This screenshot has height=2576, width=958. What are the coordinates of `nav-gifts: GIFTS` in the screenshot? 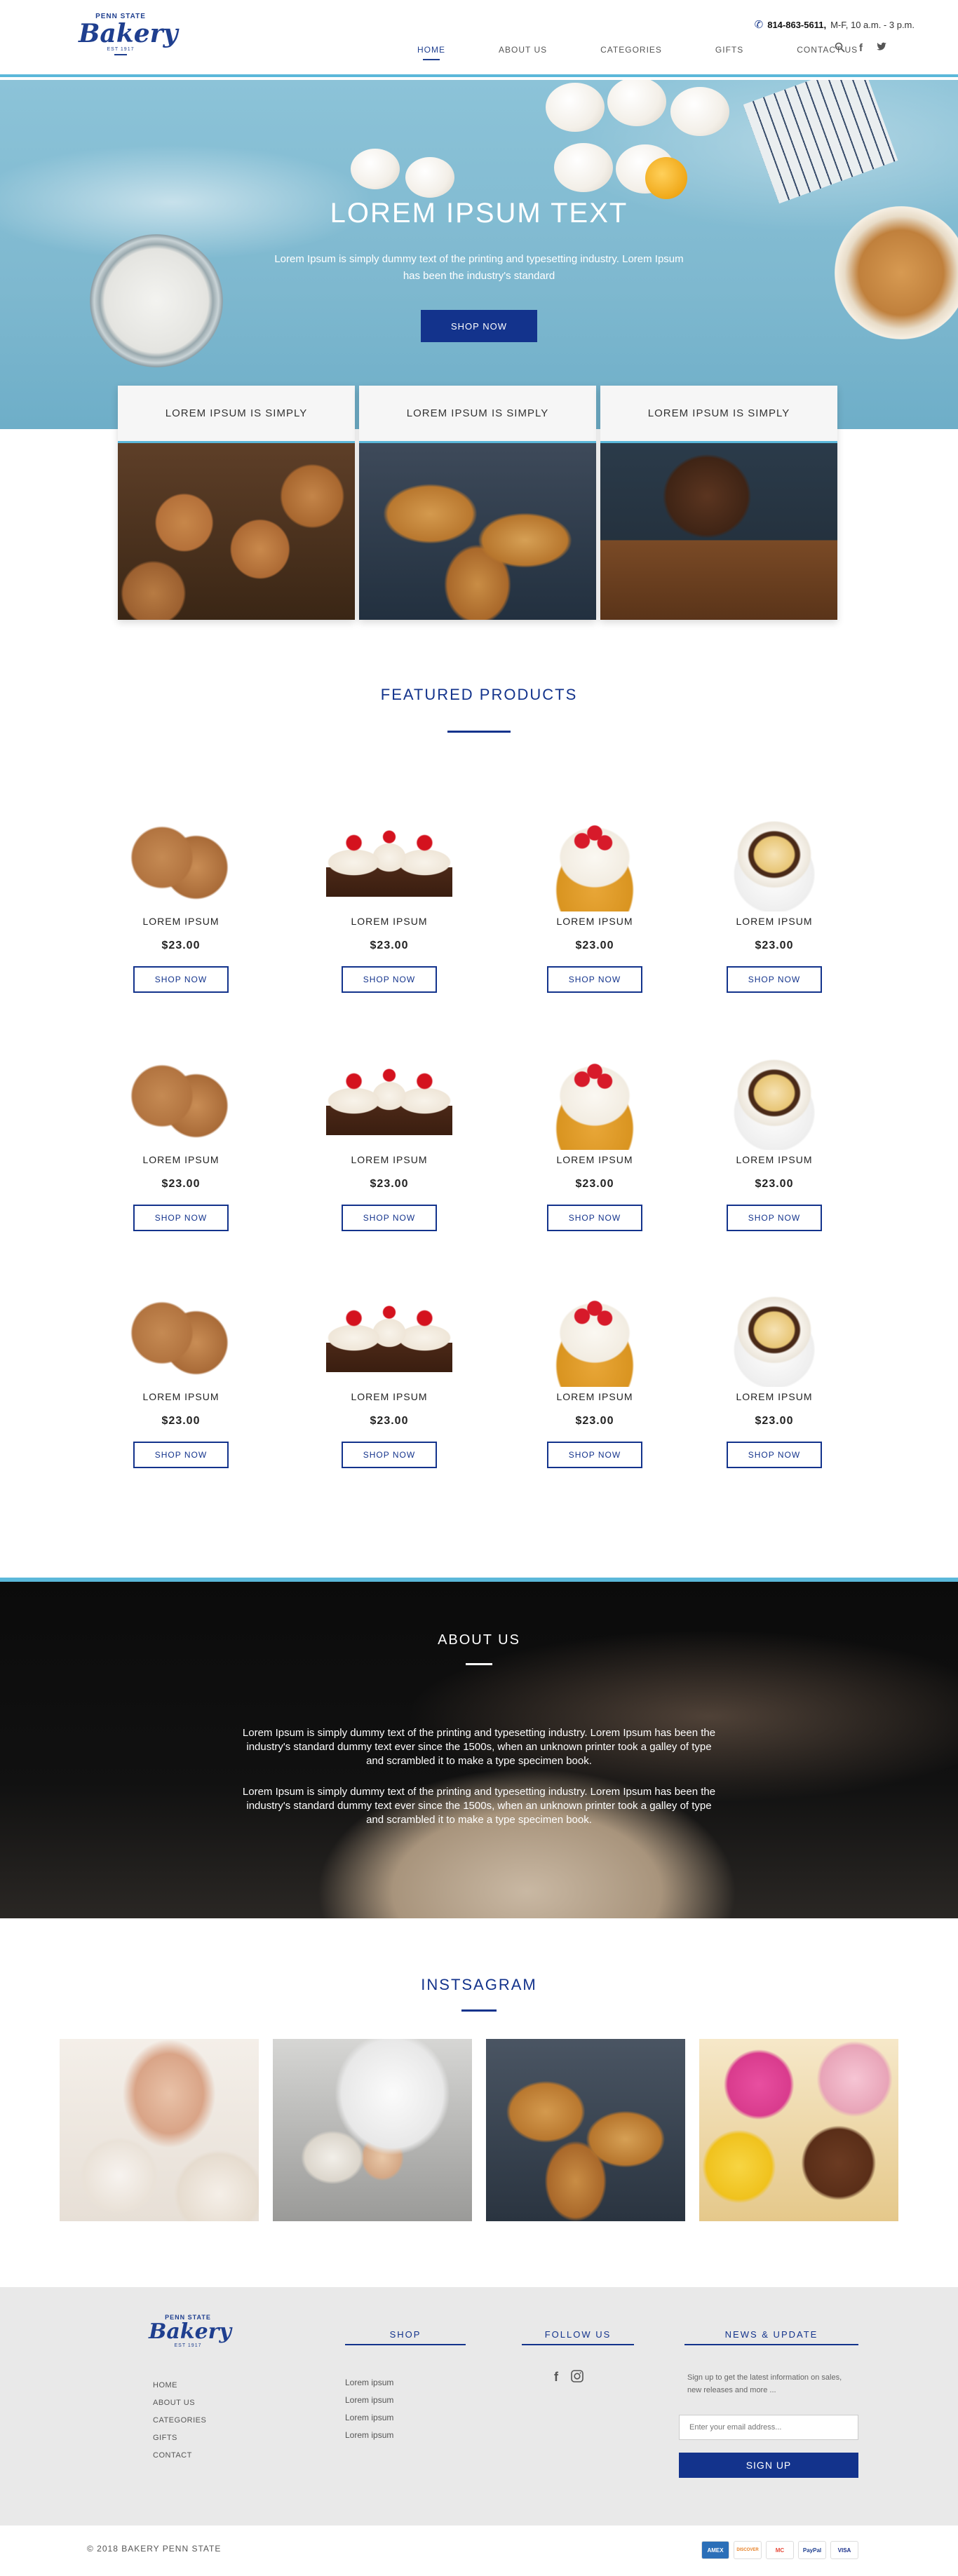 It's located at (729, 53).